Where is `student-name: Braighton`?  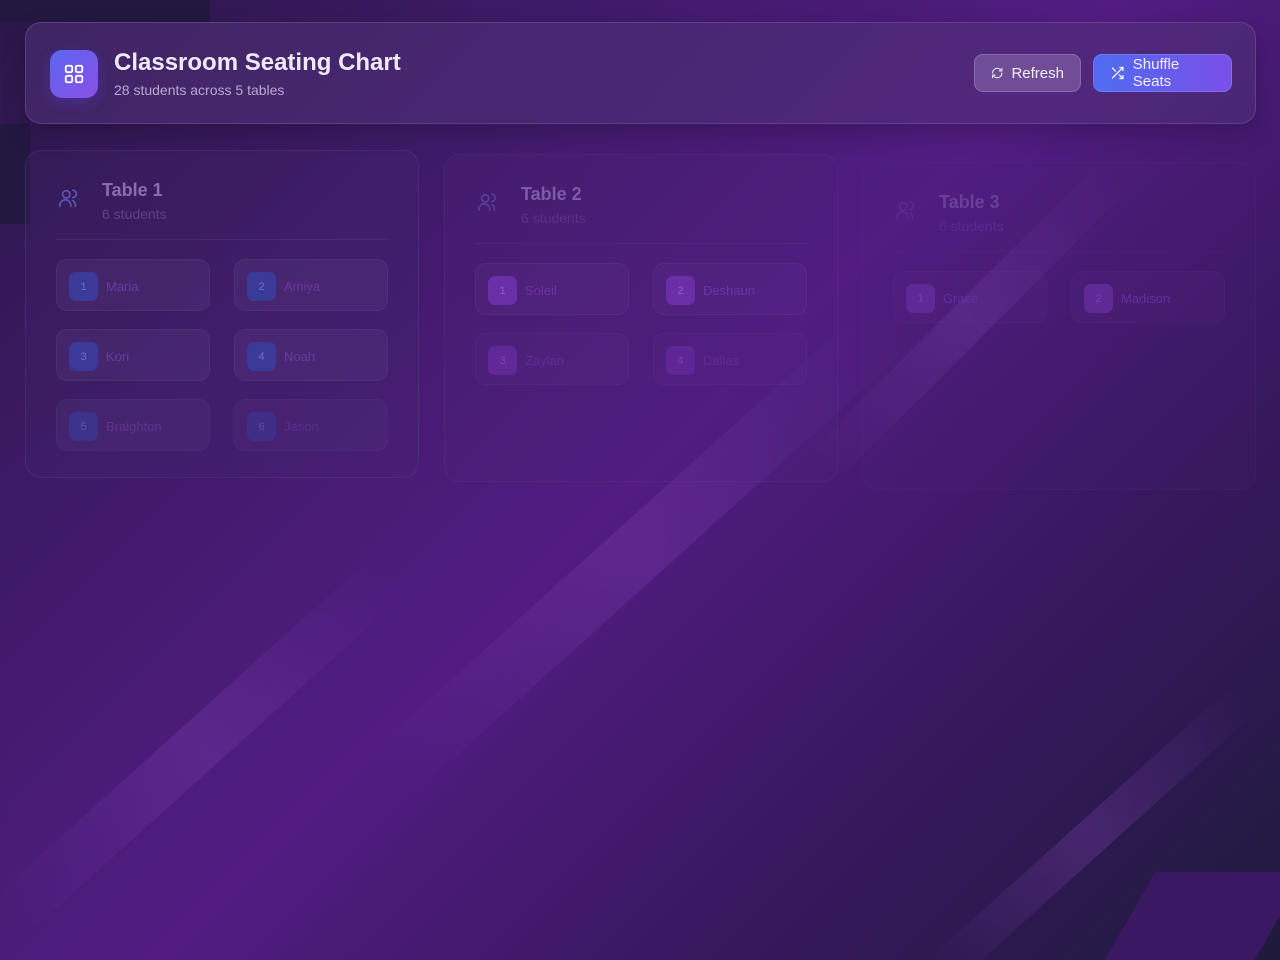
student-name: Braighton is located at coordinates (134, 426).